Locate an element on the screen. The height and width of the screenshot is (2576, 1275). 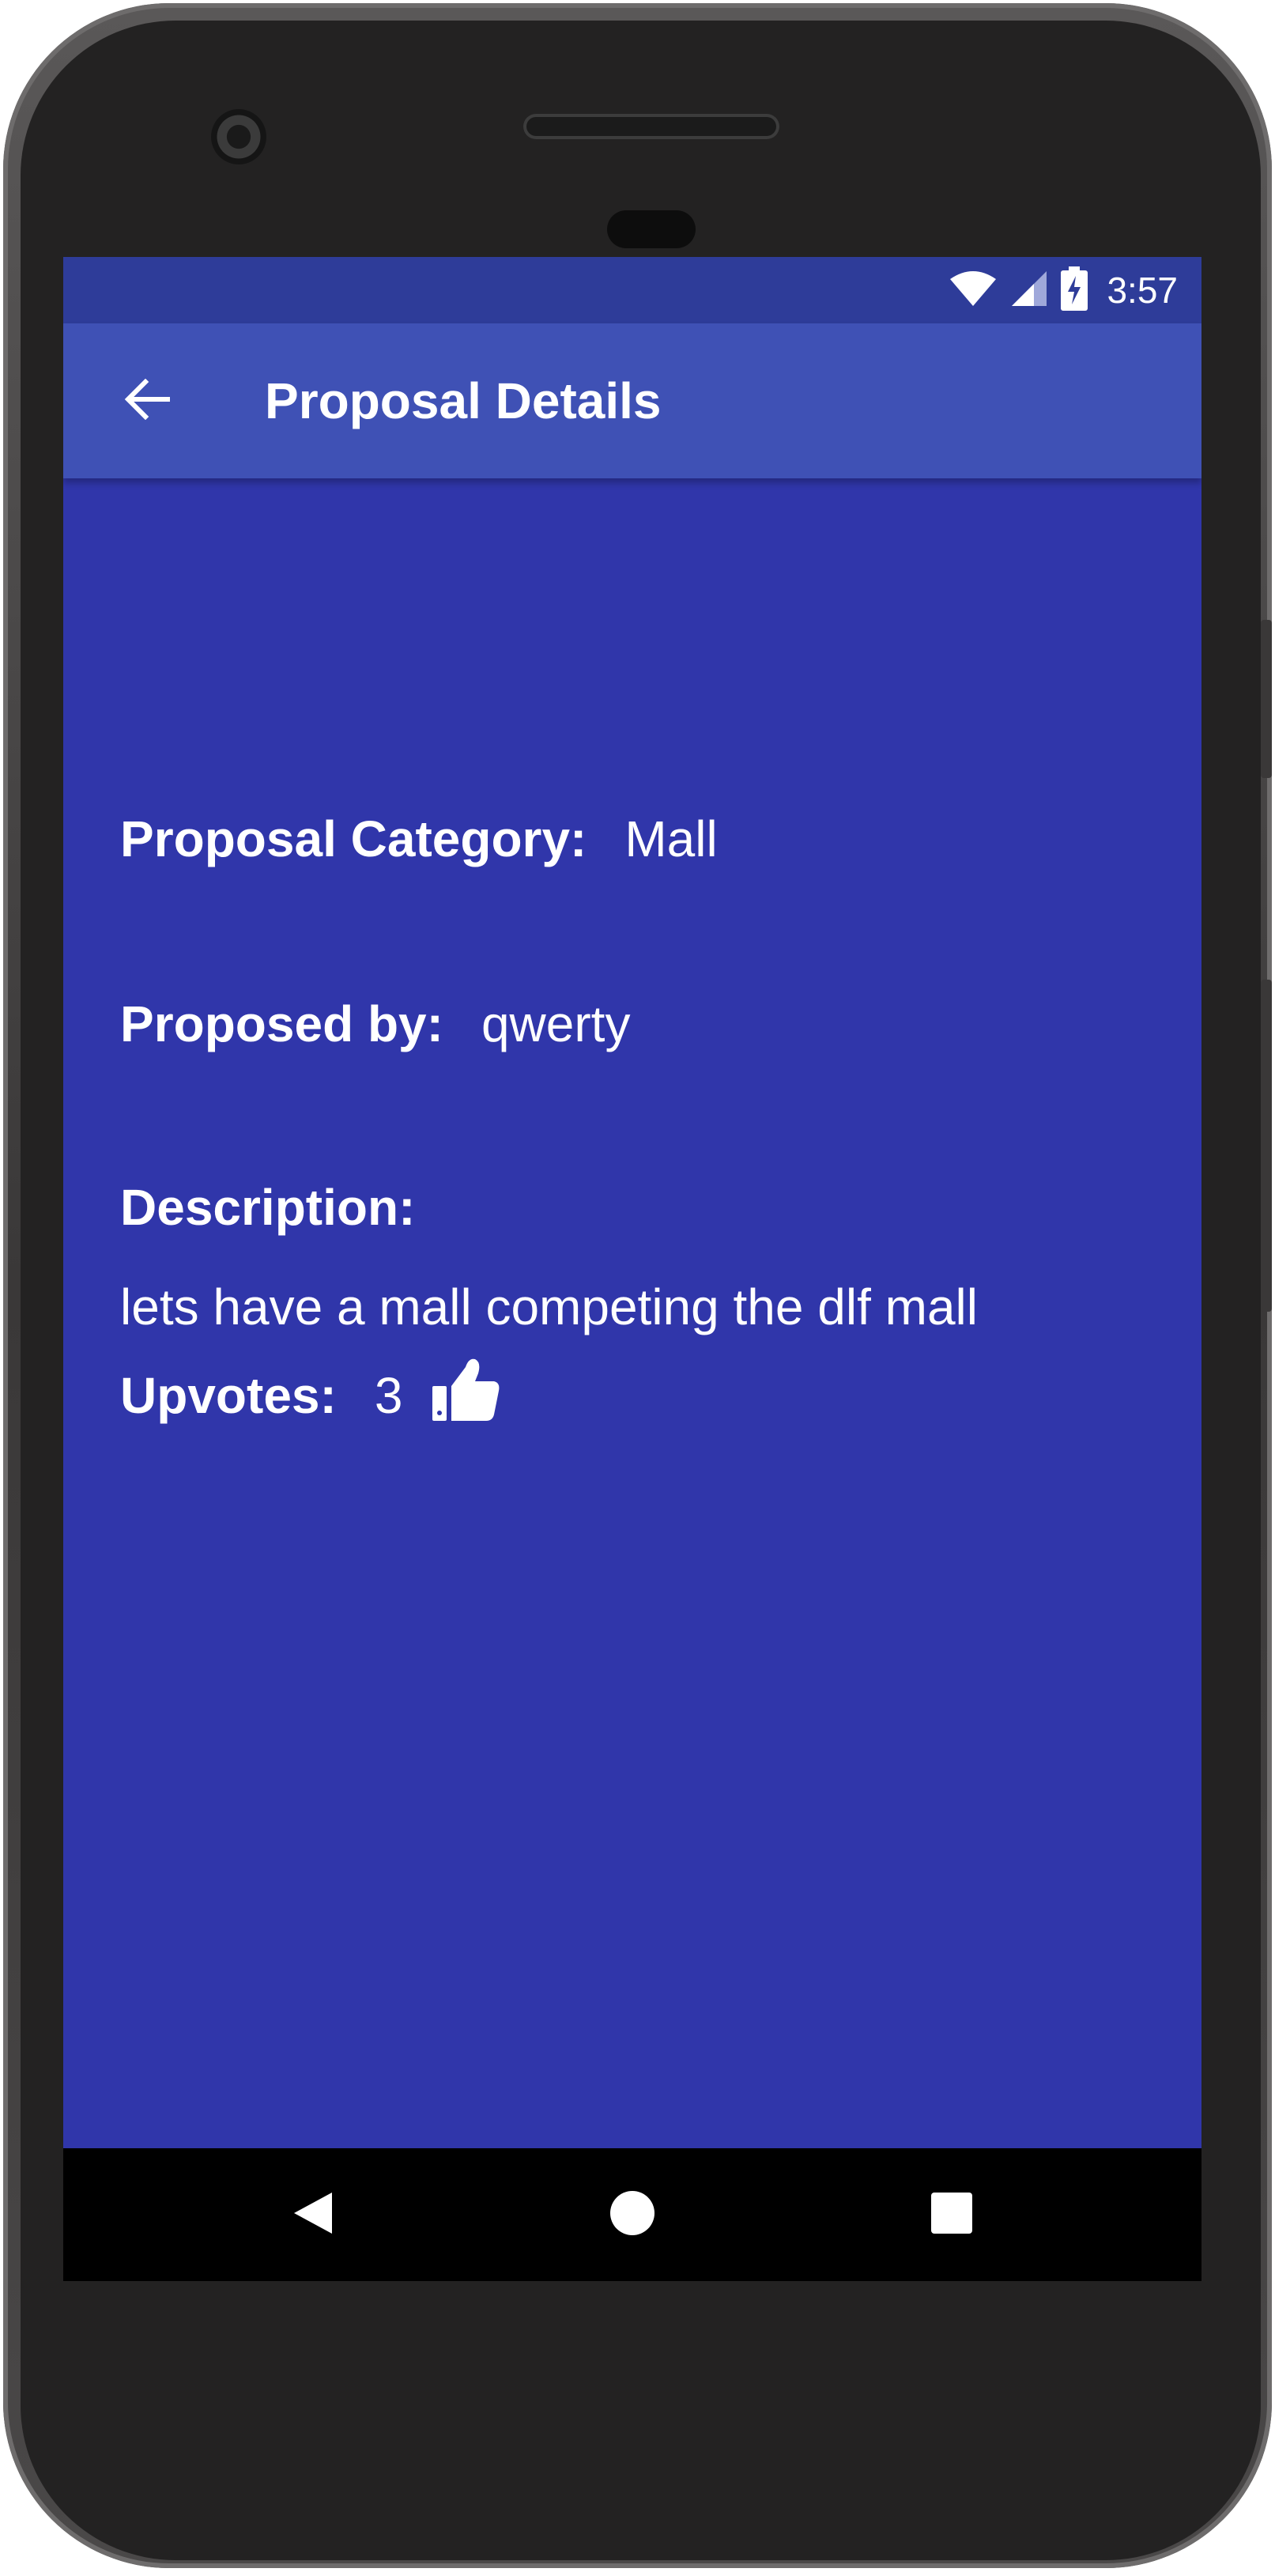
nav-back-button is located at coordinates (313, 2214).